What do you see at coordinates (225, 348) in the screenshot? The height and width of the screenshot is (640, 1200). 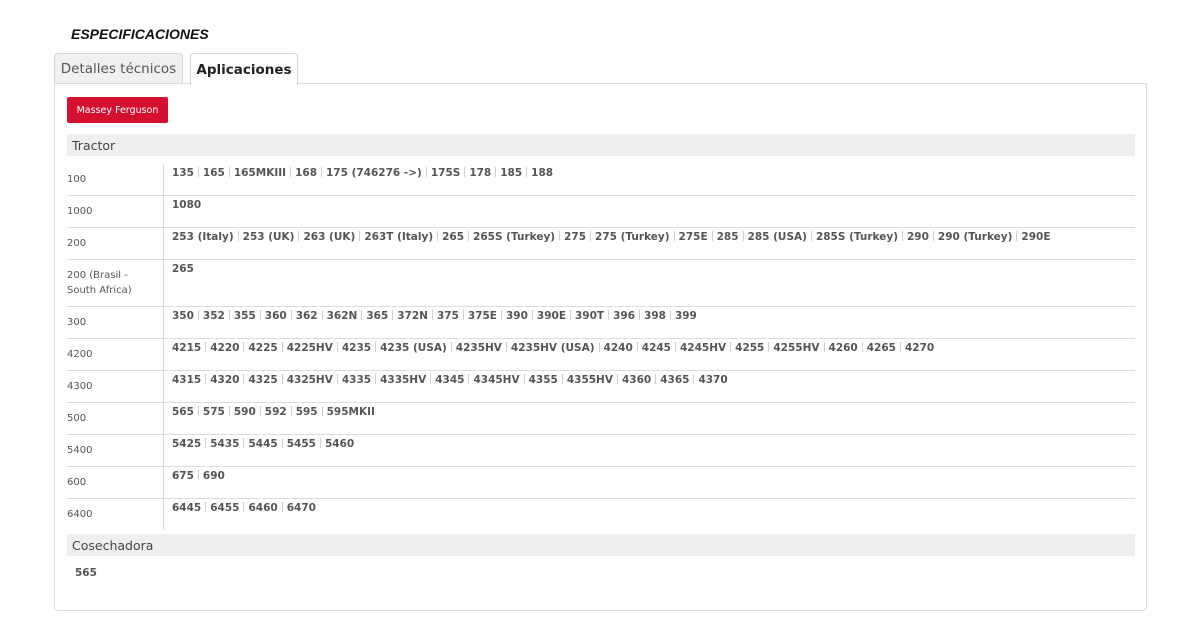 I see `model-item: 4220` at bounding box center [225, 348].